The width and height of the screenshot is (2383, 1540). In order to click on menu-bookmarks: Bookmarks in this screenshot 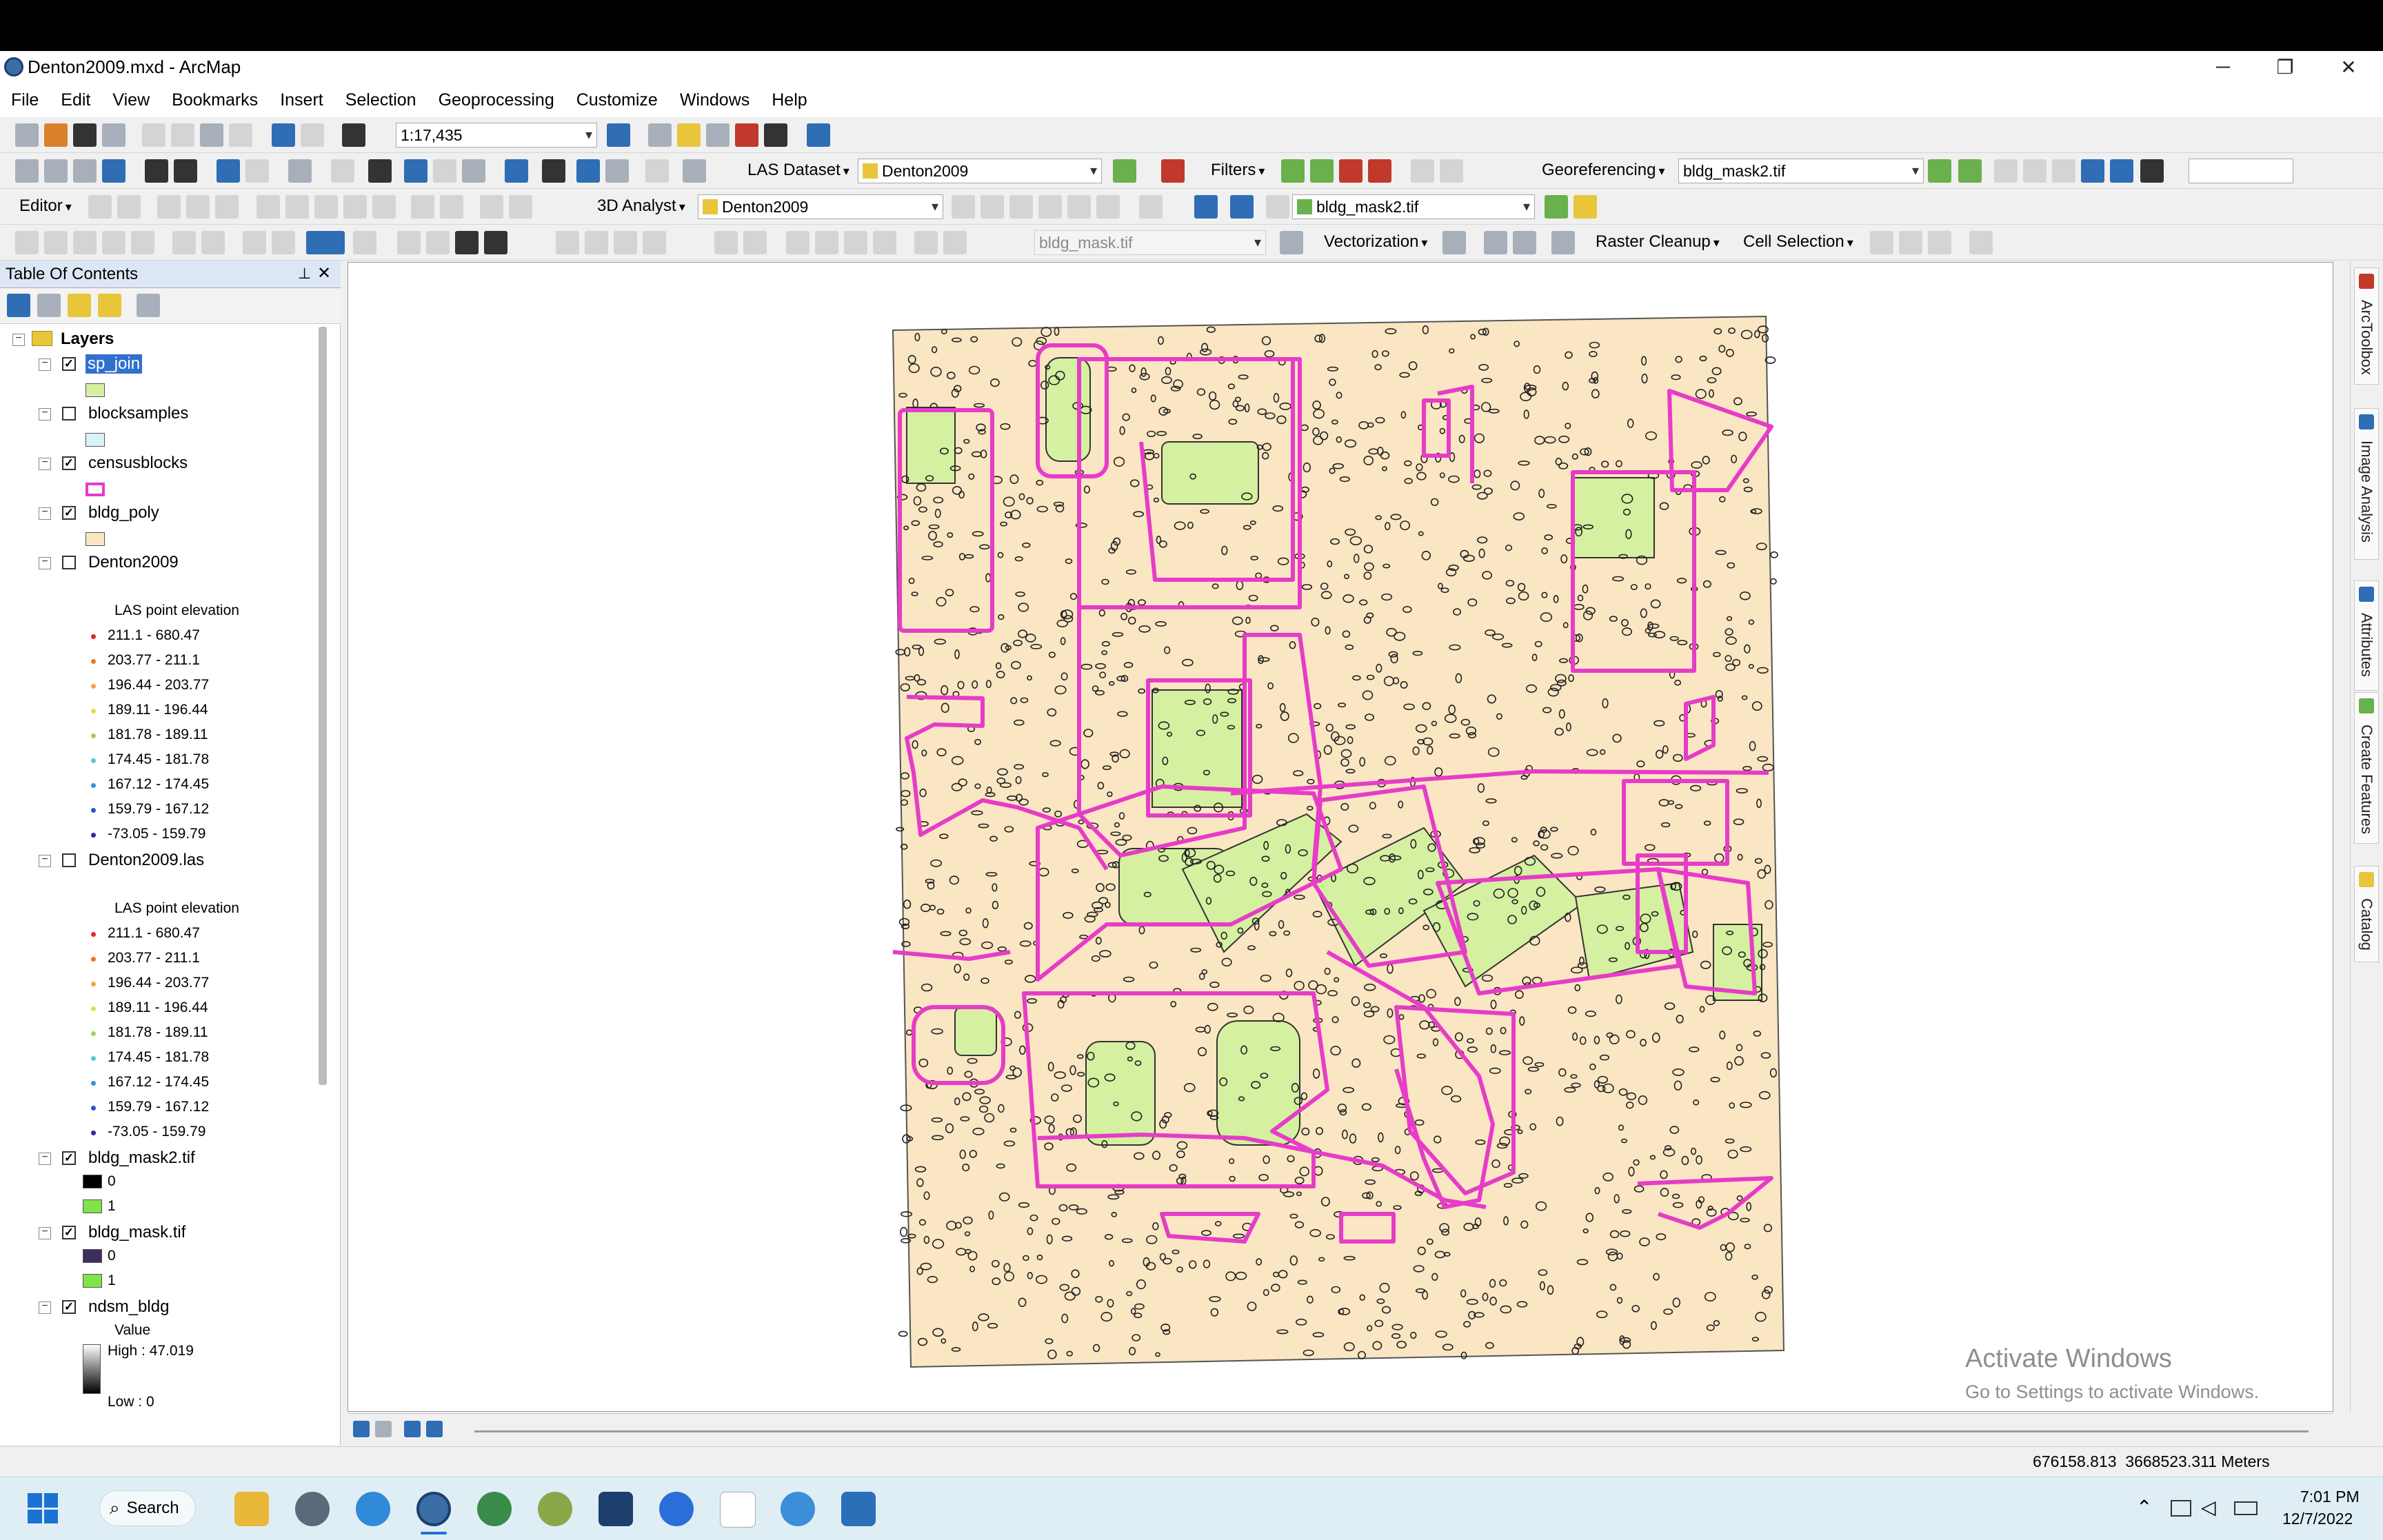, I will do `click(215, 100)`.